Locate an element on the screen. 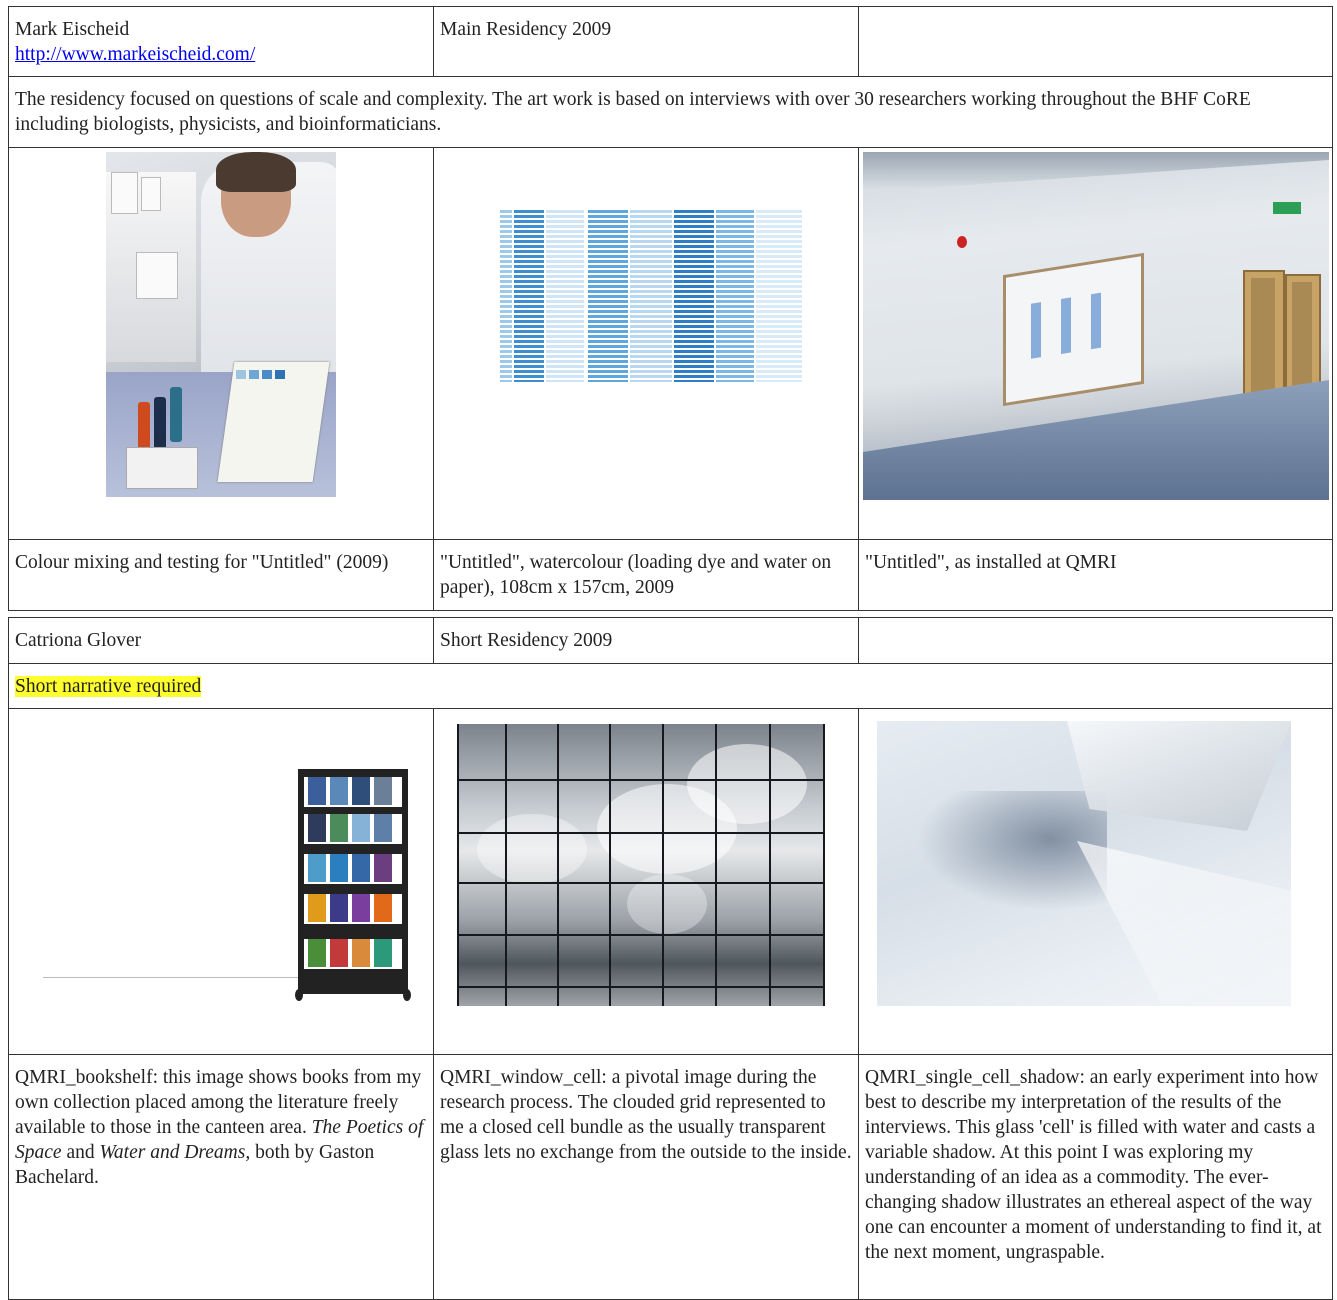 The height and width of the screenshot is (1300, 1337). residency-label: Main Residency 2009 is located at coordinates (526, 29).